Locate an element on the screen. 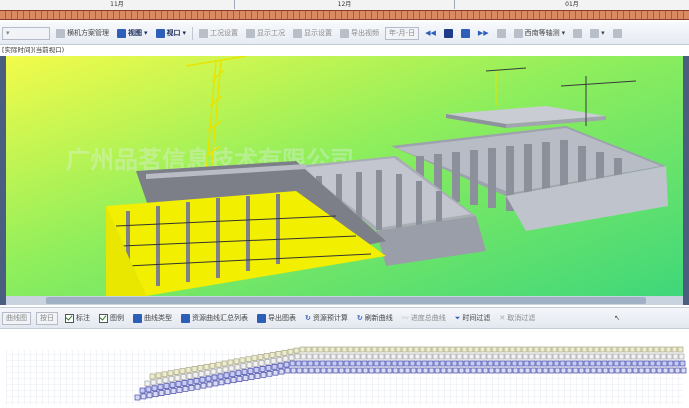 Image resolution: width=689 pixels, height=408 pixels. export-video-icon is located at coordinates (345, 33).